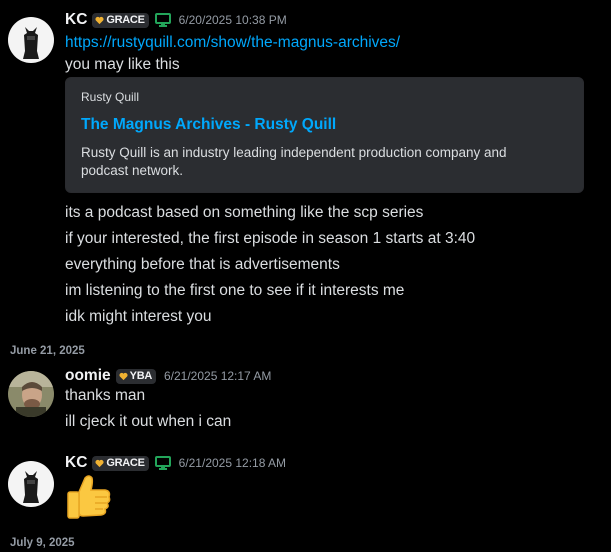 This screenshot has height=552, width=611. I want to click on thumbs-up-icon, so click(89, 499).